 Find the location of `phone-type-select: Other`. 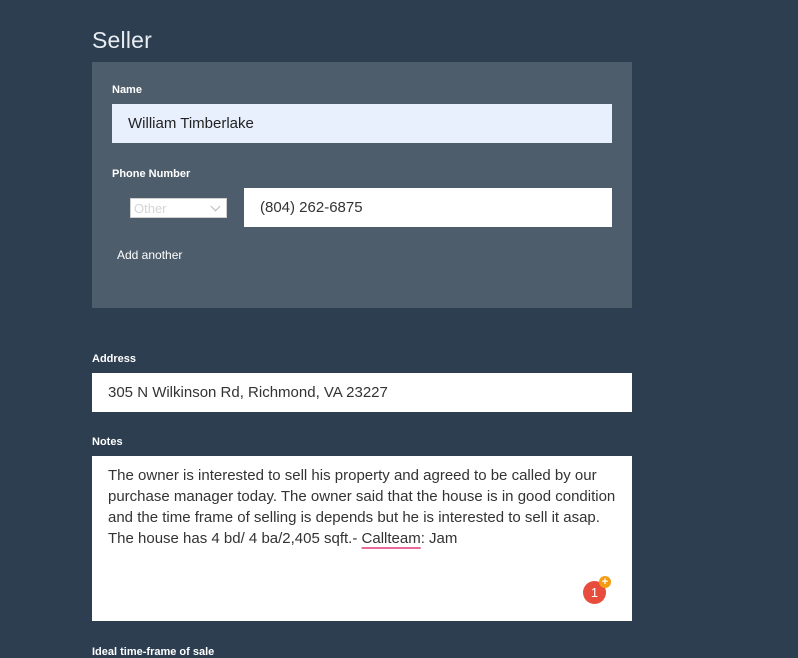

phone-type-select: Other is located at coordinates (178, 208).